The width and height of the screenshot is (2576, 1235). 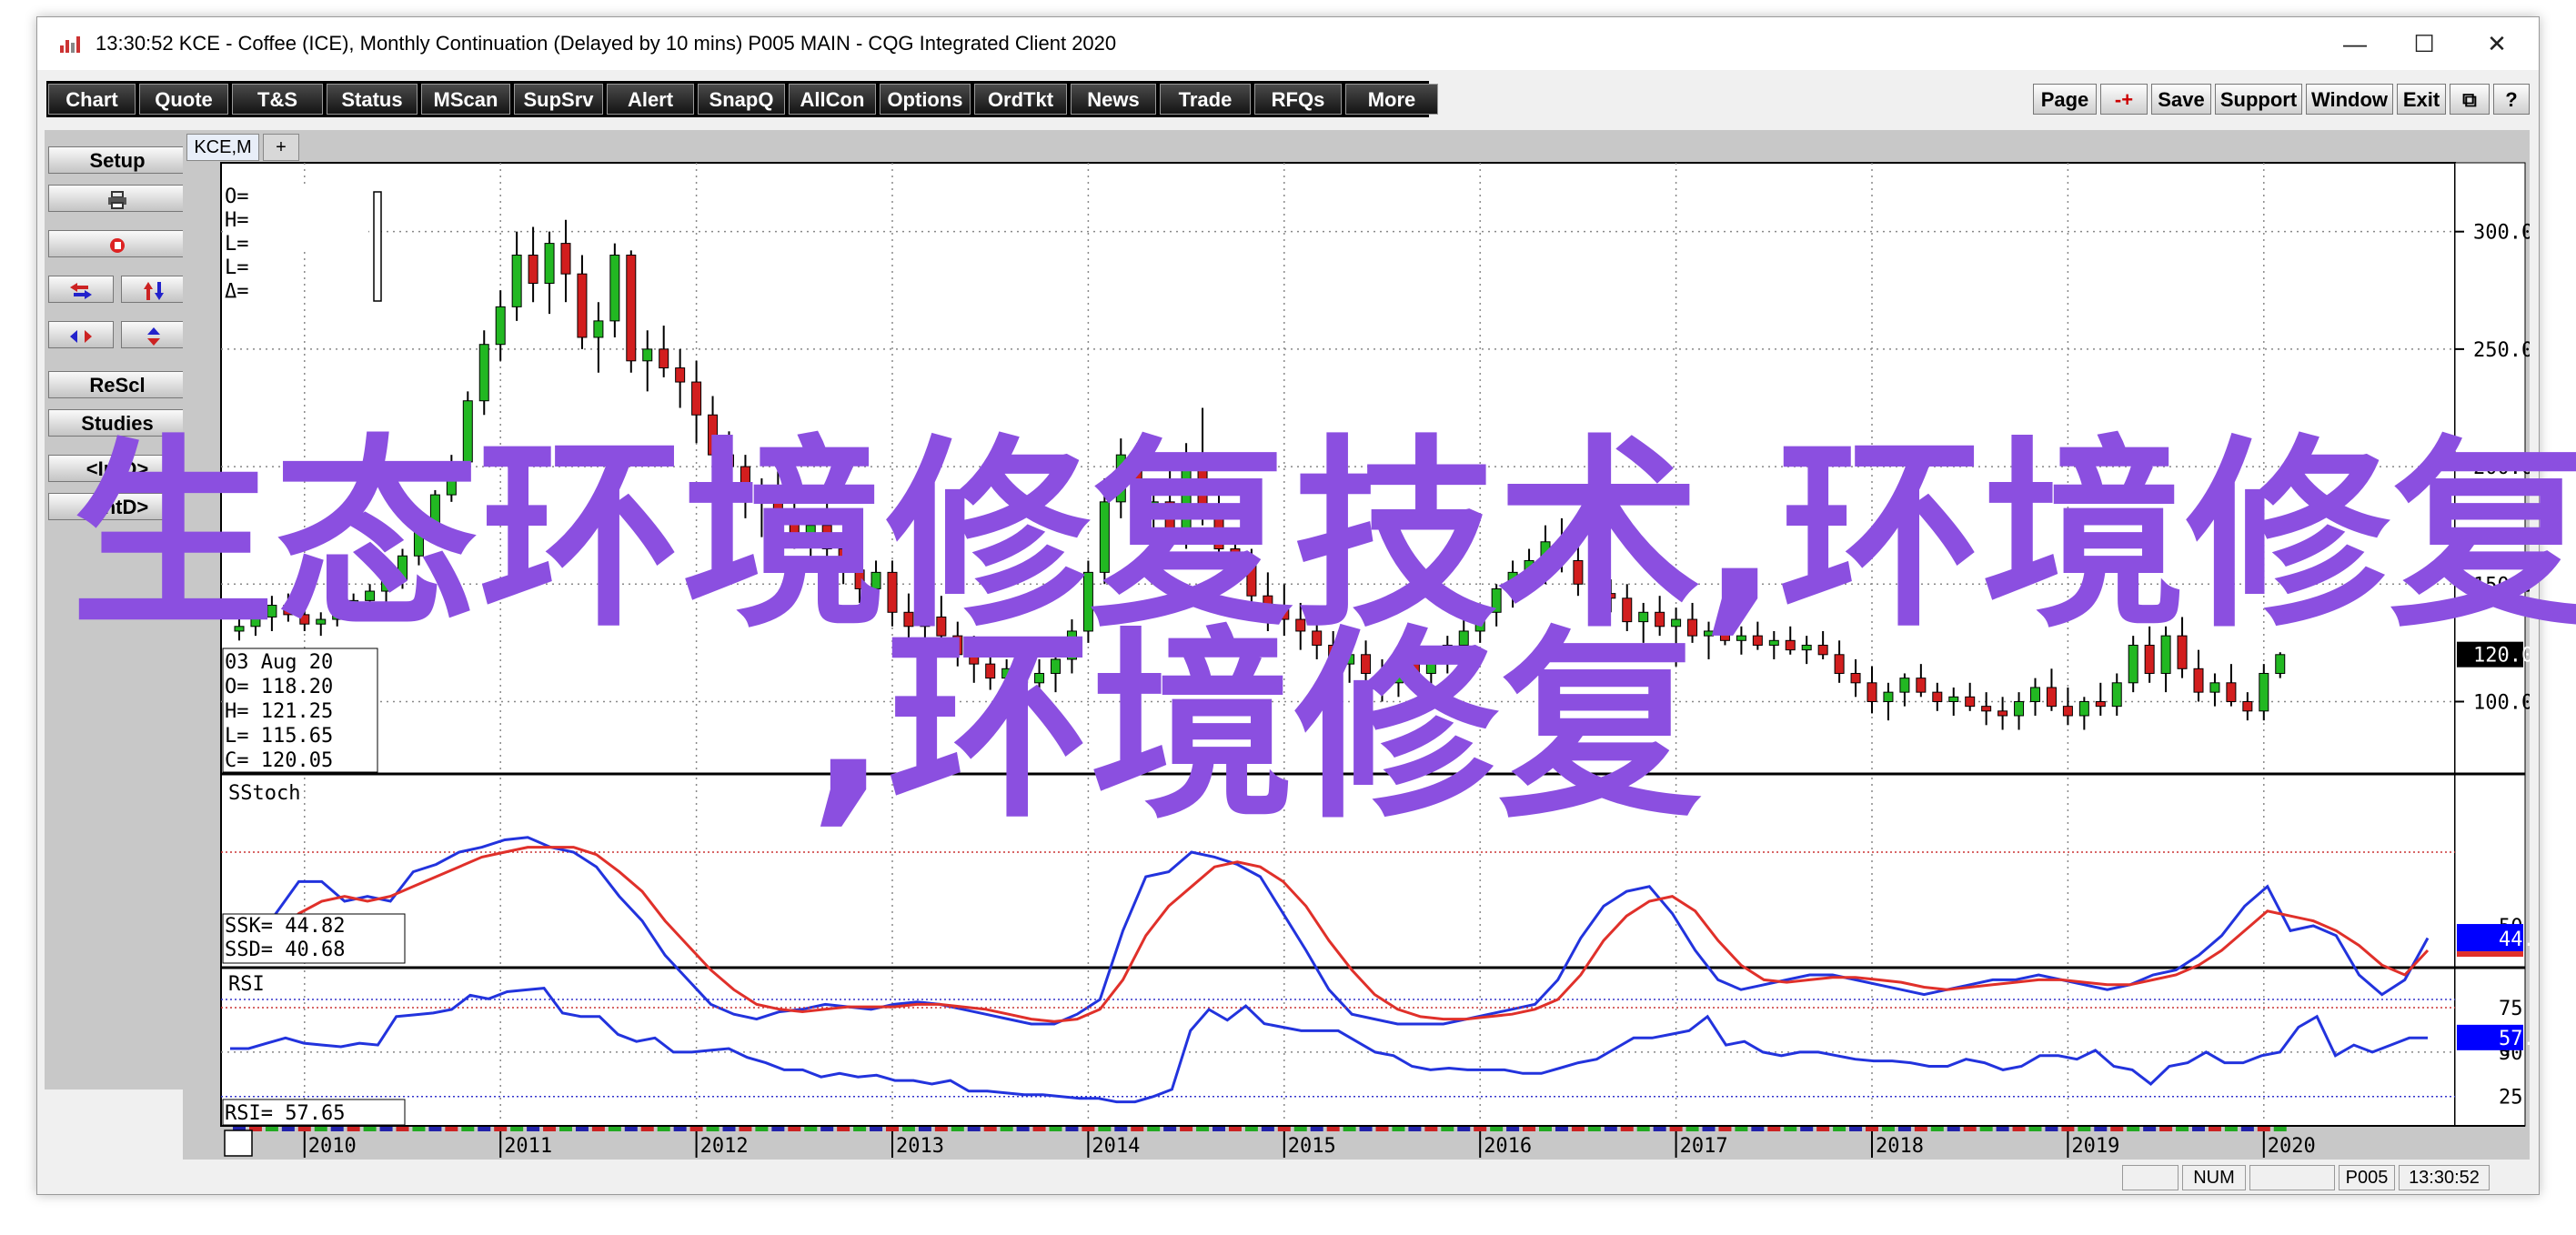 What do you see at coordinates (279, 687) in the screenshot?
I see `bar-info-line: O= 118.20` at bounding box center [279, 687].